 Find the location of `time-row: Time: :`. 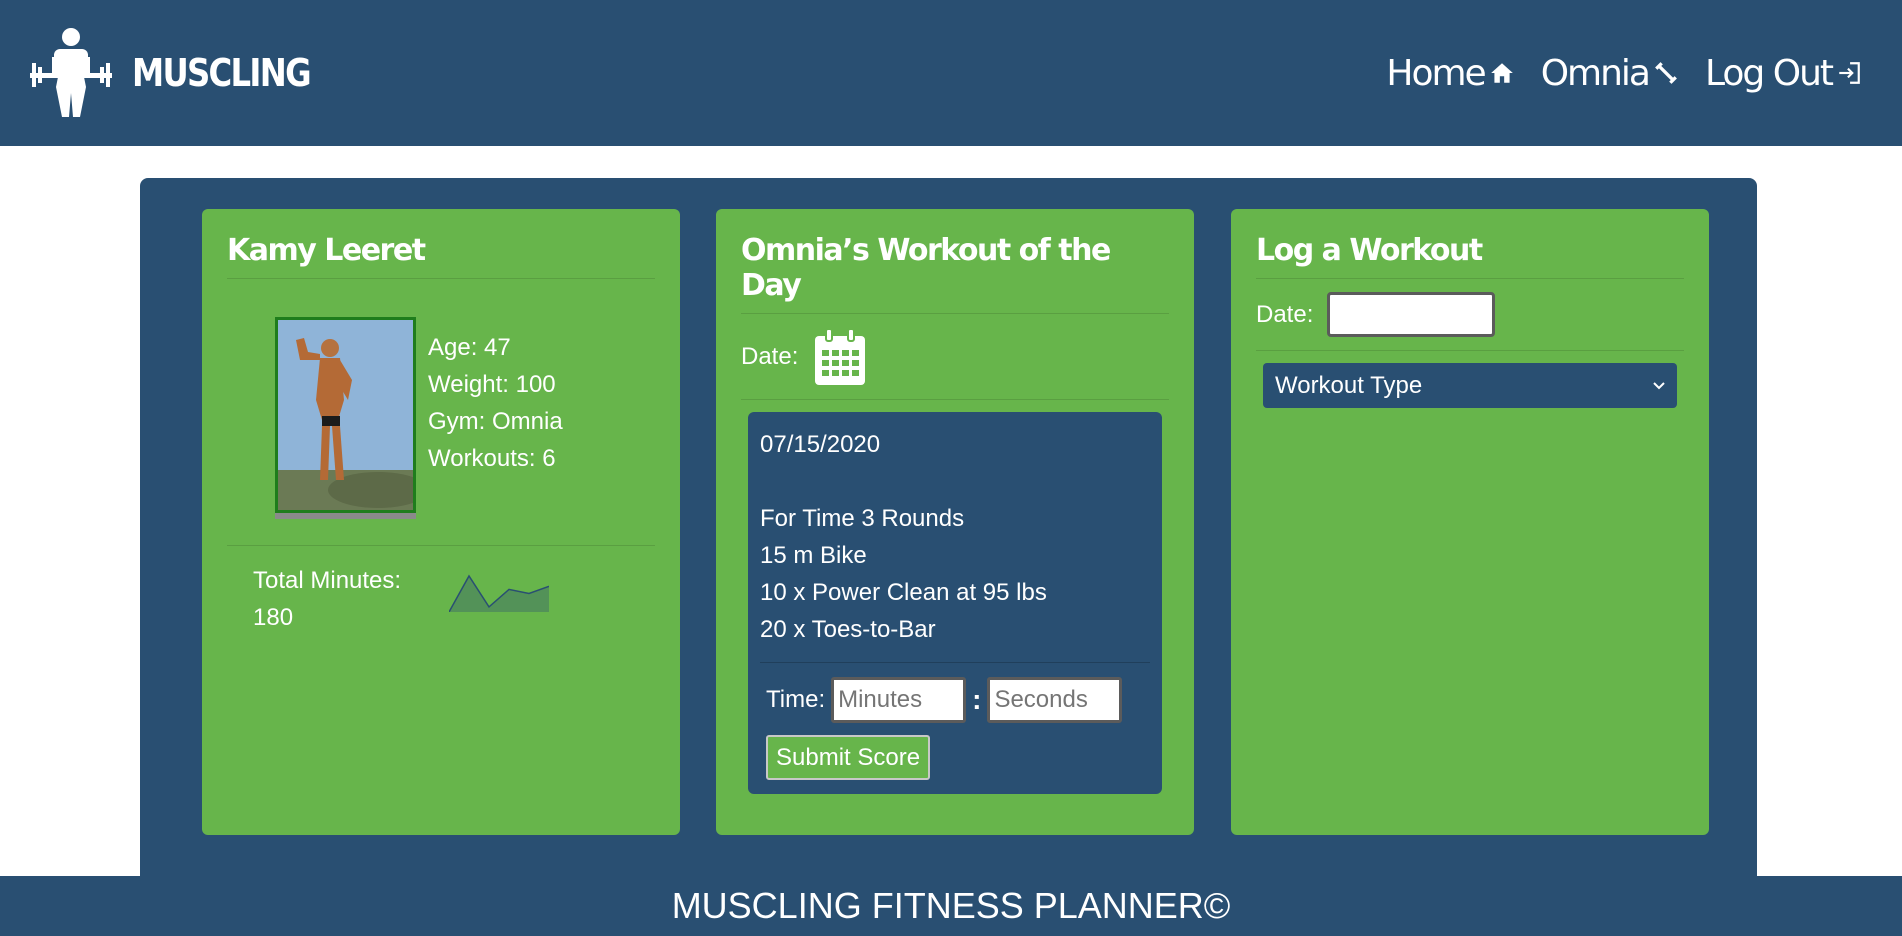

time-row: Time: : is located at coordinates (955, 700).